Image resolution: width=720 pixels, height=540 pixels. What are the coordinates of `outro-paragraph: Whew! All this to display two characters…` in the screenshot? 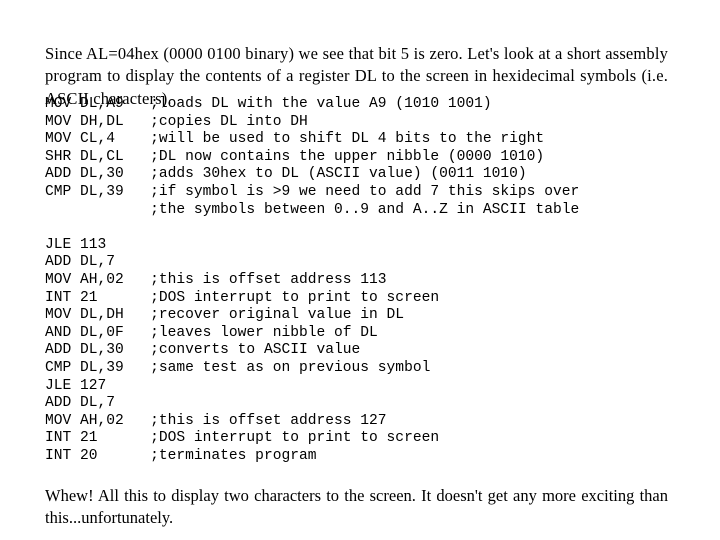 It's located at (356, 506).